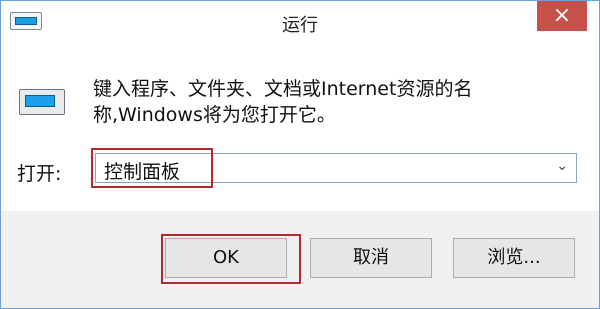 The image size is (600, 309). What do you see at coordinates (371, 258) in the screenshot?
I see `cancel-button: 取消` at bounding box center [371, 258].